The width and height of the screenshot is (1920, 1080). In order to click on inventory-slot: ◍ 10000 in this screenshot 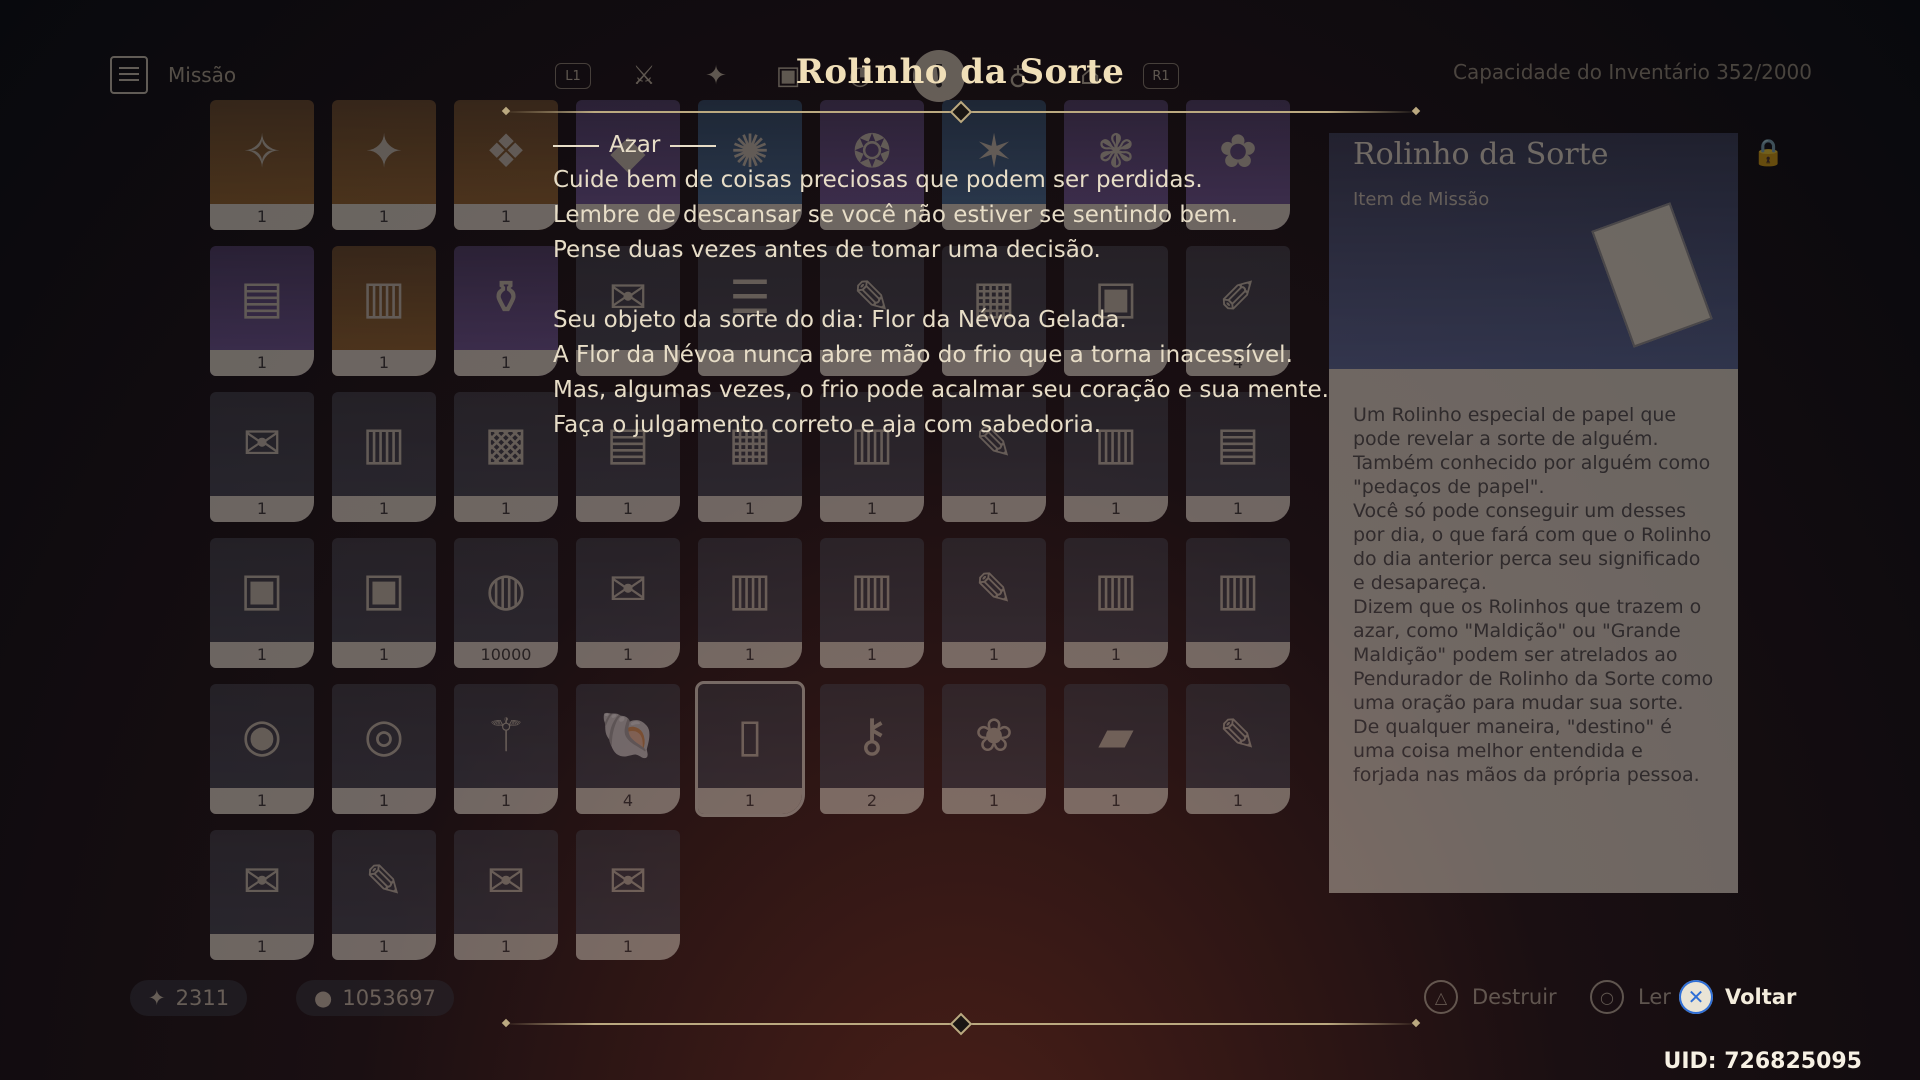, I will do `click(506, 603)`.